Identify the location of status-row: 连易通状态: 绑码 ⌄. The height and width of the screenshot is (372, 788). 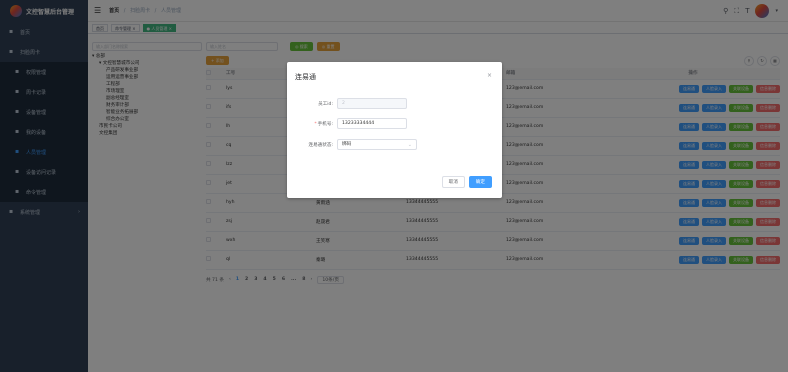
(394, 144).